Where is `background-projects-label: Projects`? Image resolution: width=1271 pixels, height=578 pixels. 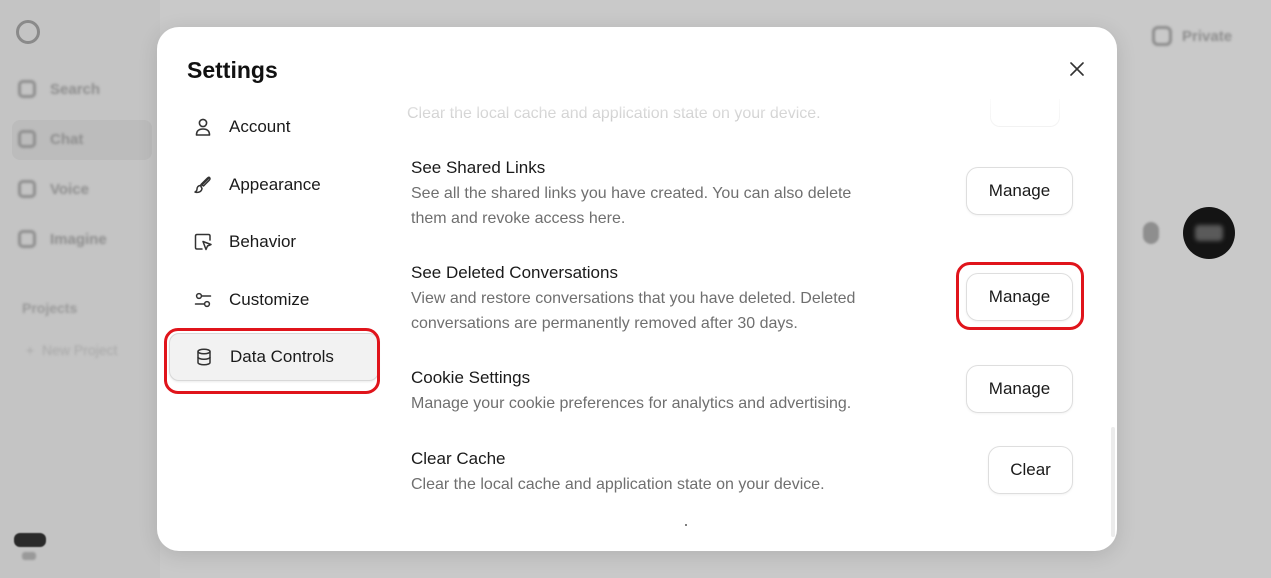 background-projects-label: Projects is located at coordinates (50, 308).